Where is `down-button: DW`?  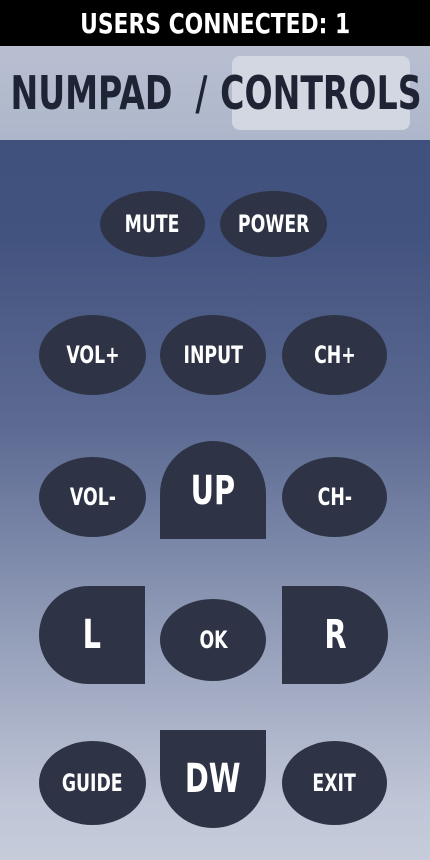 down-button: DW is located at coordinates (213, 779).